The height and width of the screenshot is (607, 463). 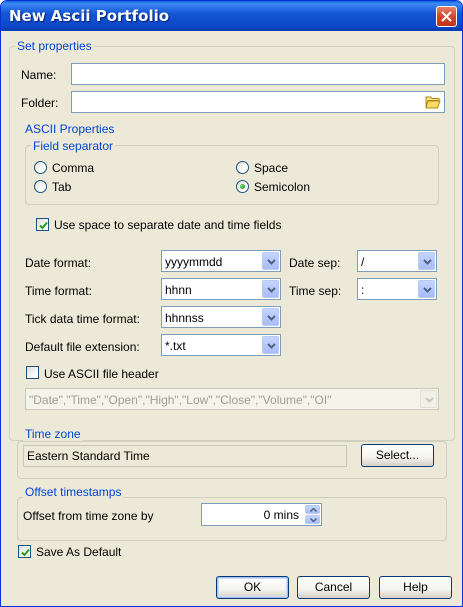 I want to click on tab-label: Tab, so click(x=61, y=187).